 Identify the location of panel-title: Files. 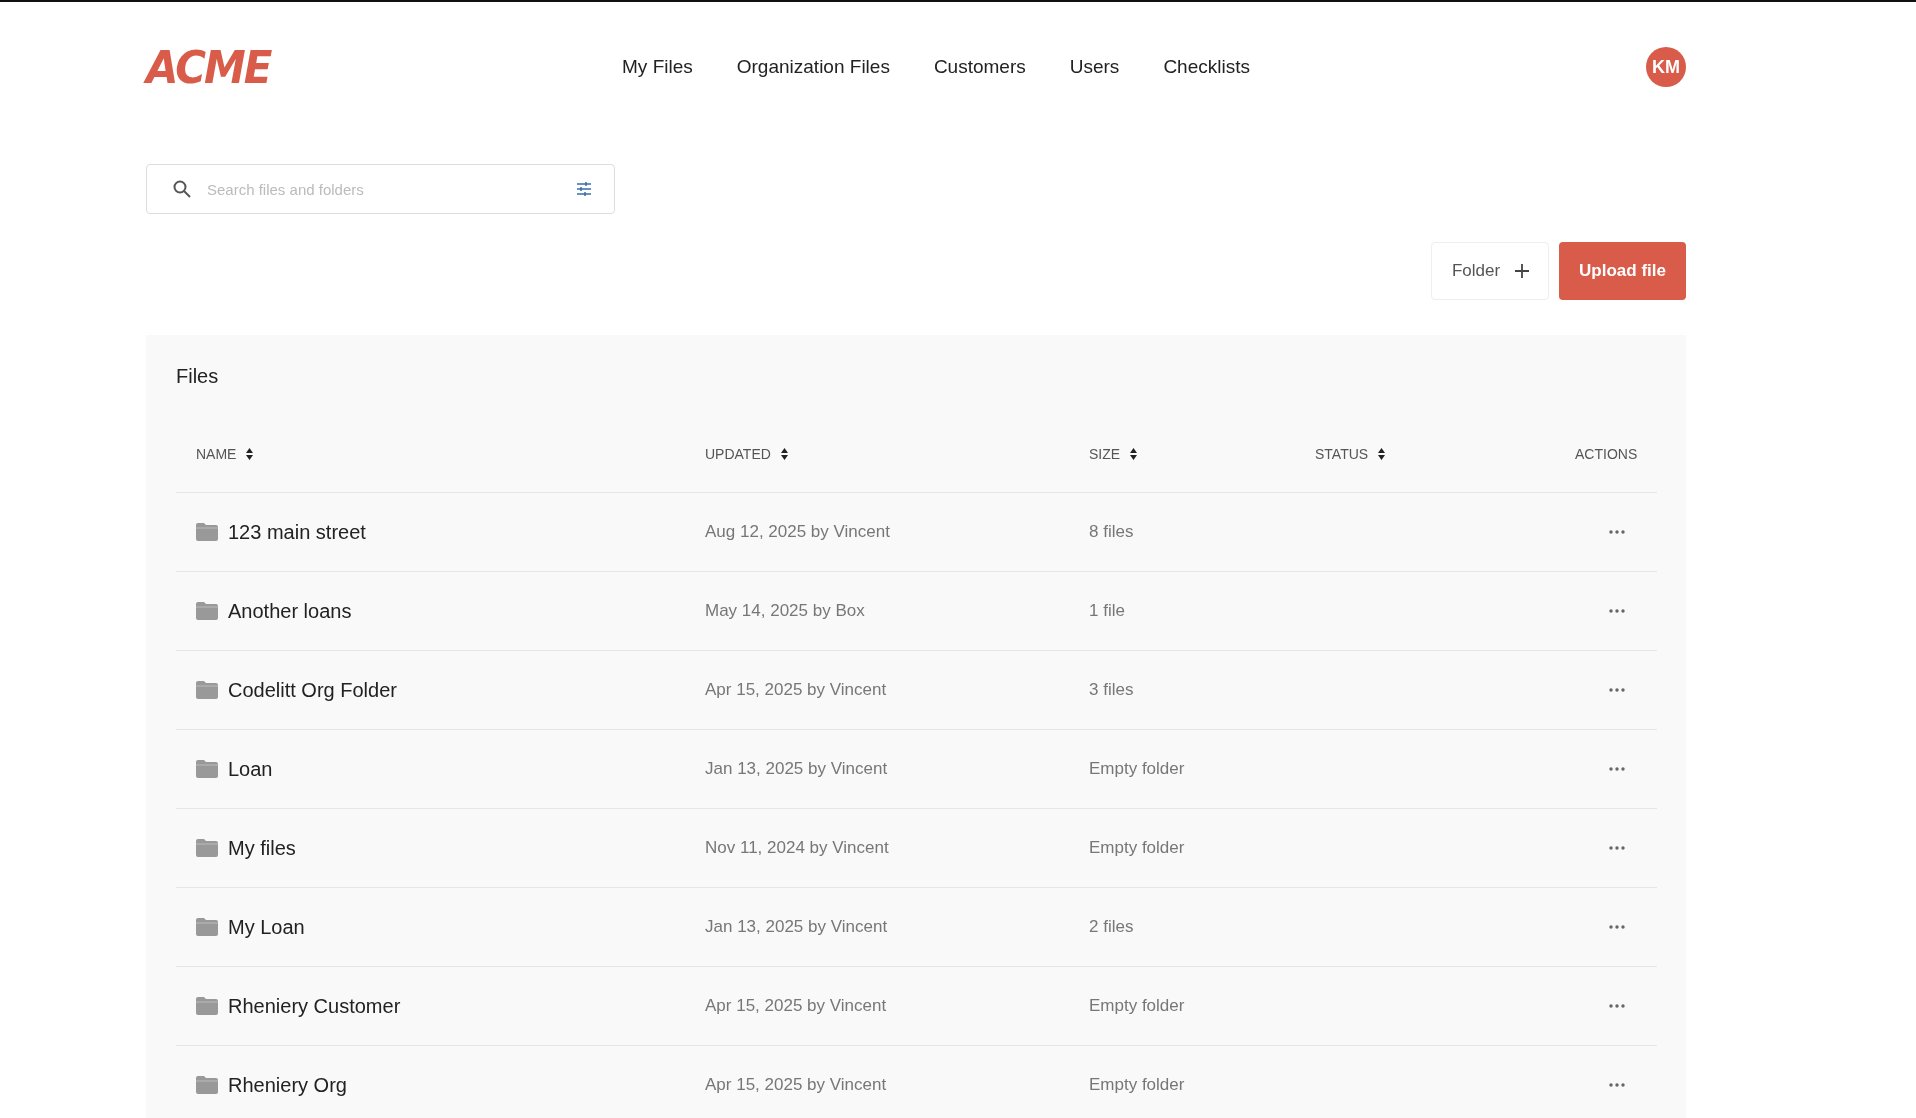
(198, 376).